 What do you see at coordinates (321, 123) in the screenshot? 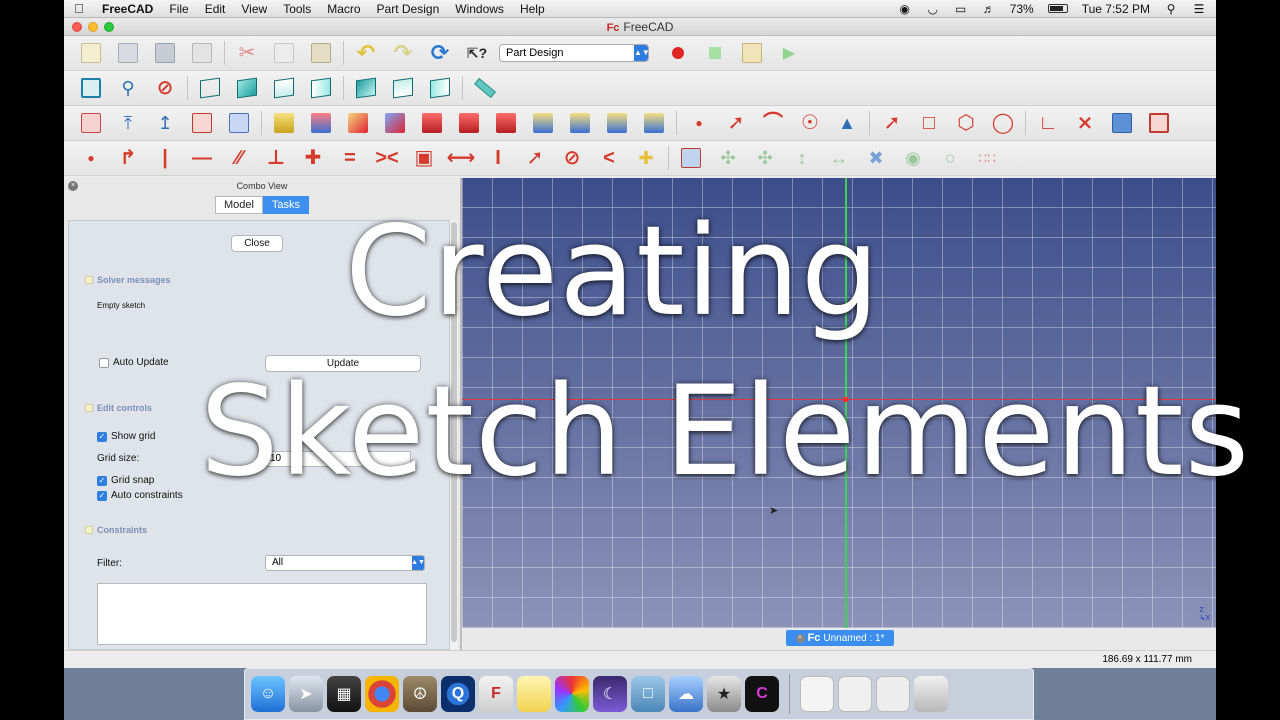
I see `pocket-button` at bounding box center [321, 123].